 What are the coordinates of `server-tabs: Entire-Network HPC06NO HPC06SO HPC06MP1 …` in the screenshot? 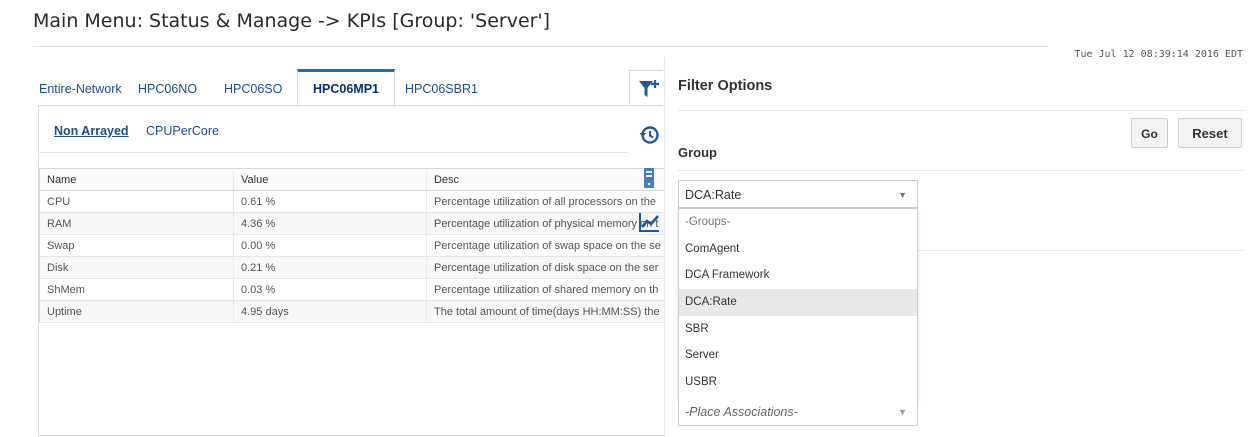 It's located at (333, 88).